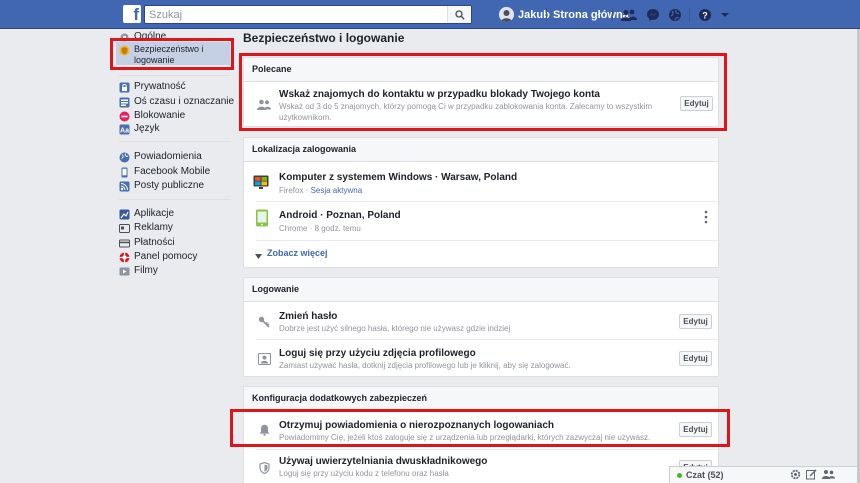 The height and width of the screenshot is (483, 860). I want to click on timeline-icon, so click(124, 102).